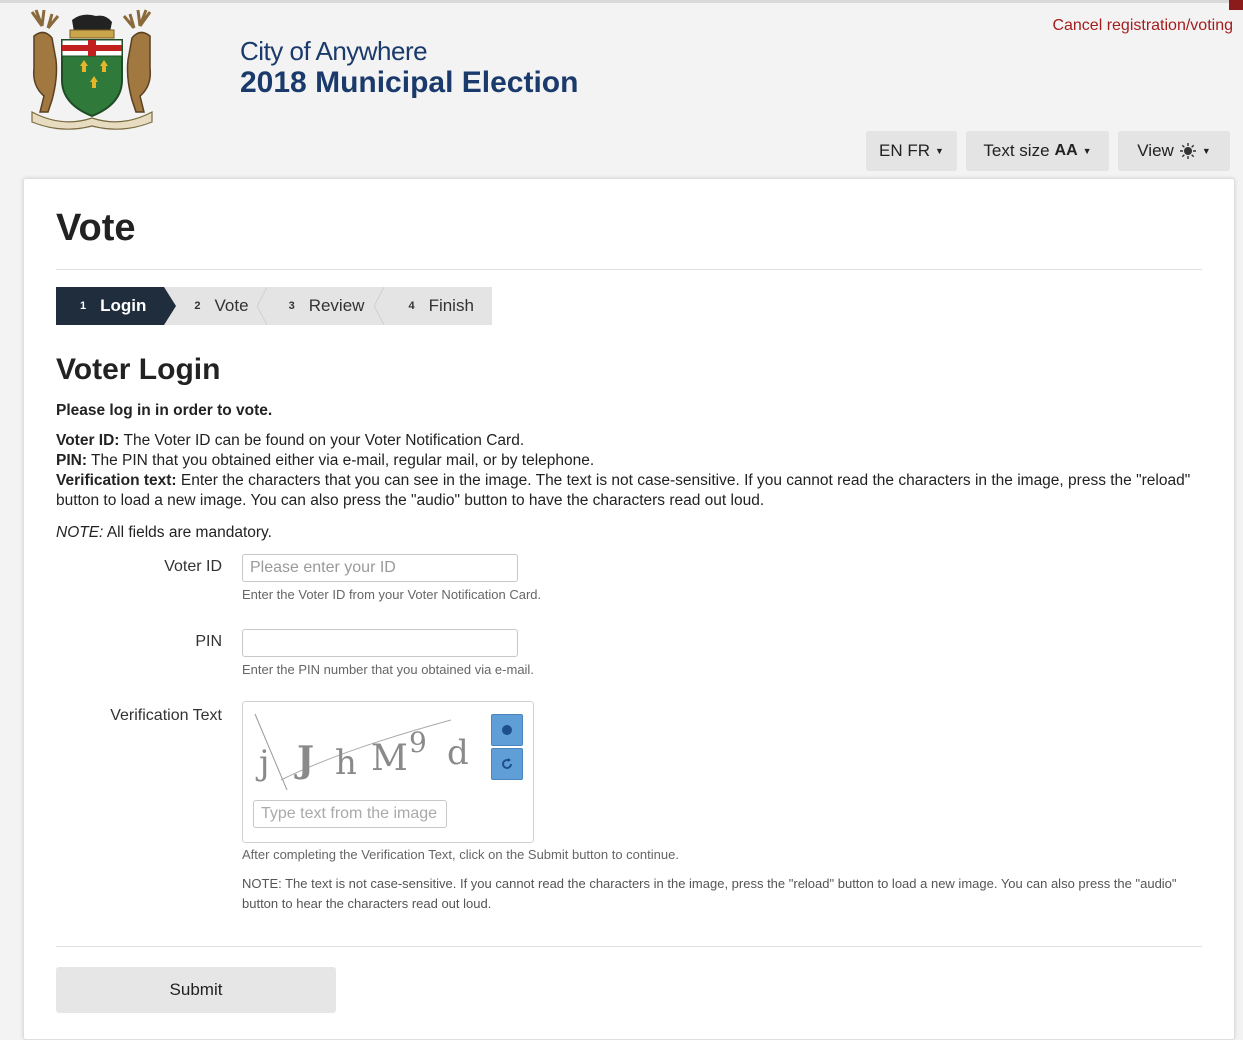 The height and width of the screenshot is (1040, 1243). Describe the element at coordinates (1142, 26) in the screenshot. I see `cancel-registration-link: Cancel registration/voting` at that location.